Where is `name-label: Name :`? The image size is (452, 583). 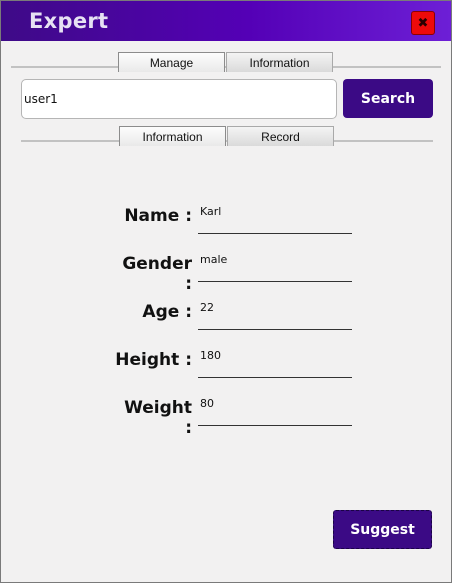
name-label: Name : is located at coordinates (158, 216).